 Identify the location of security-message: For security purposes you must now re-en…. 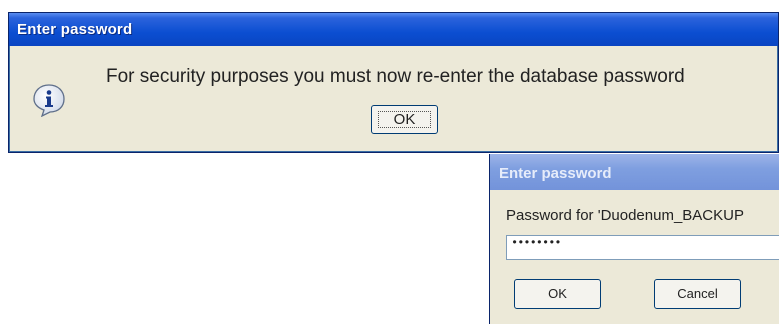
(395, 76).